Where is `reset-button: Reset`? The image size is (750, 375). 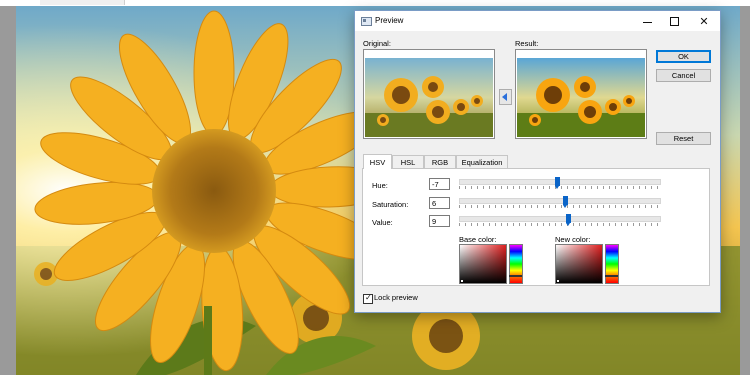 reset-button: Reset is located at coordinates (683, 138).